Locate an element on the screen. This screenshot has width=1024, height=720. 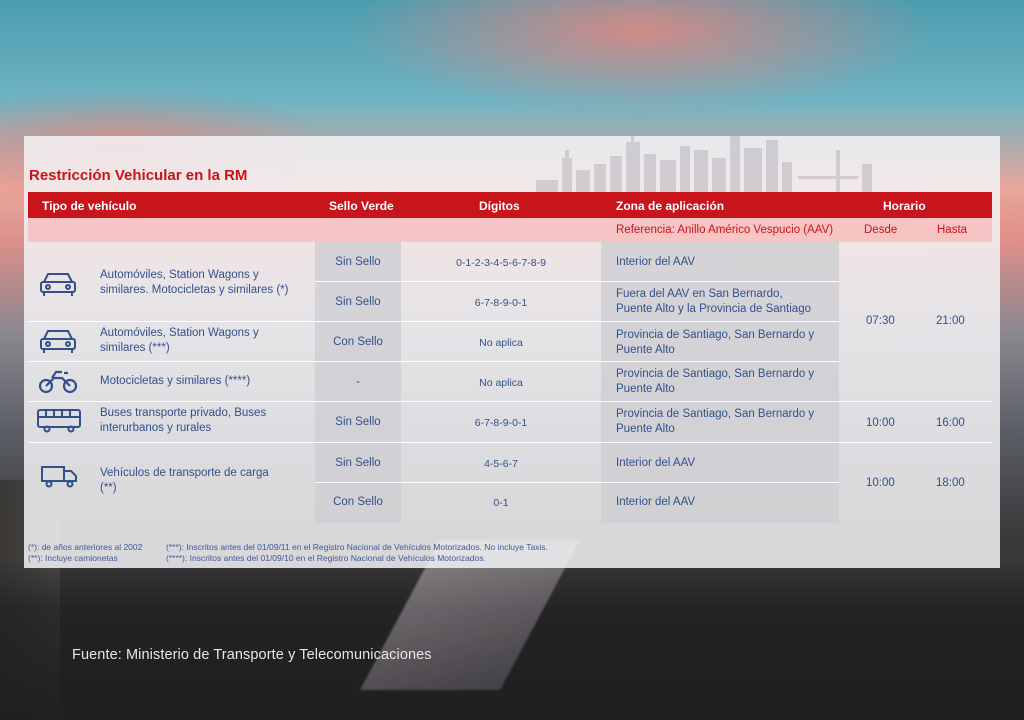
vehicle-label-line: similares (***) is located at coordinates (135, 348).